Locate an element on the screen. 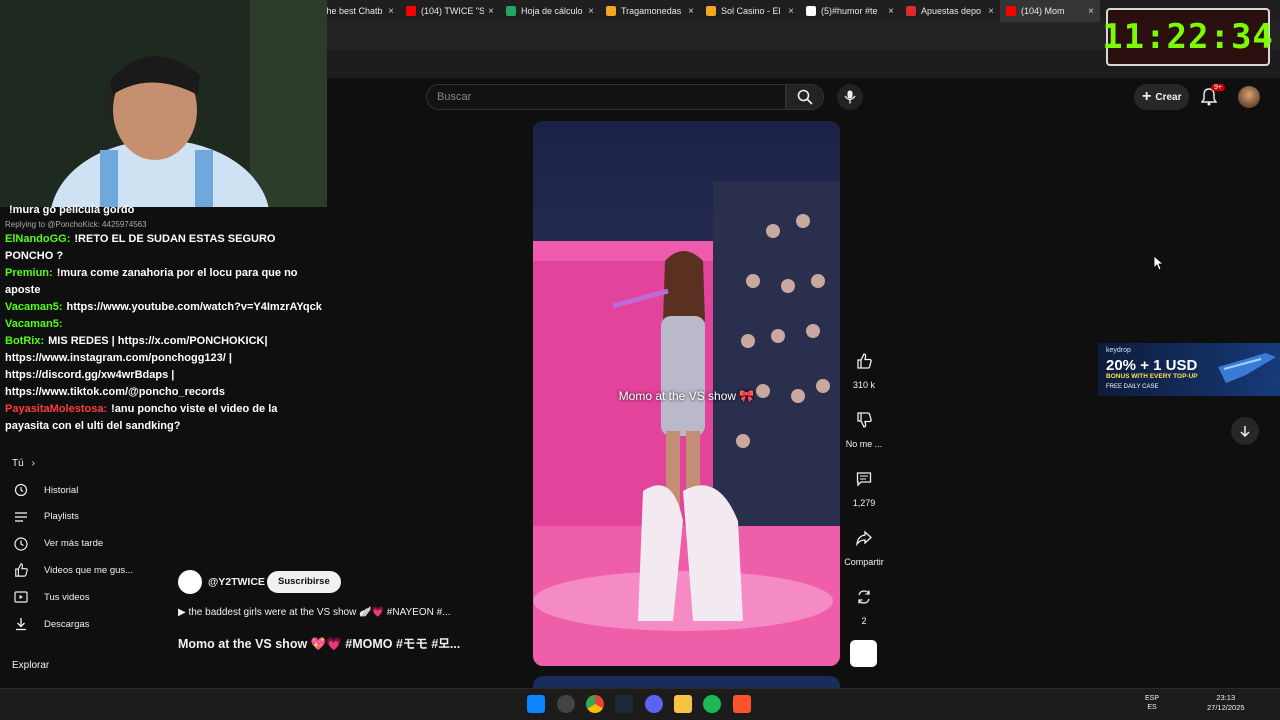 Image resolution: width=1280 pixels, height=720 pixels. remix-action: 2 is located at coordinates (864, 604).